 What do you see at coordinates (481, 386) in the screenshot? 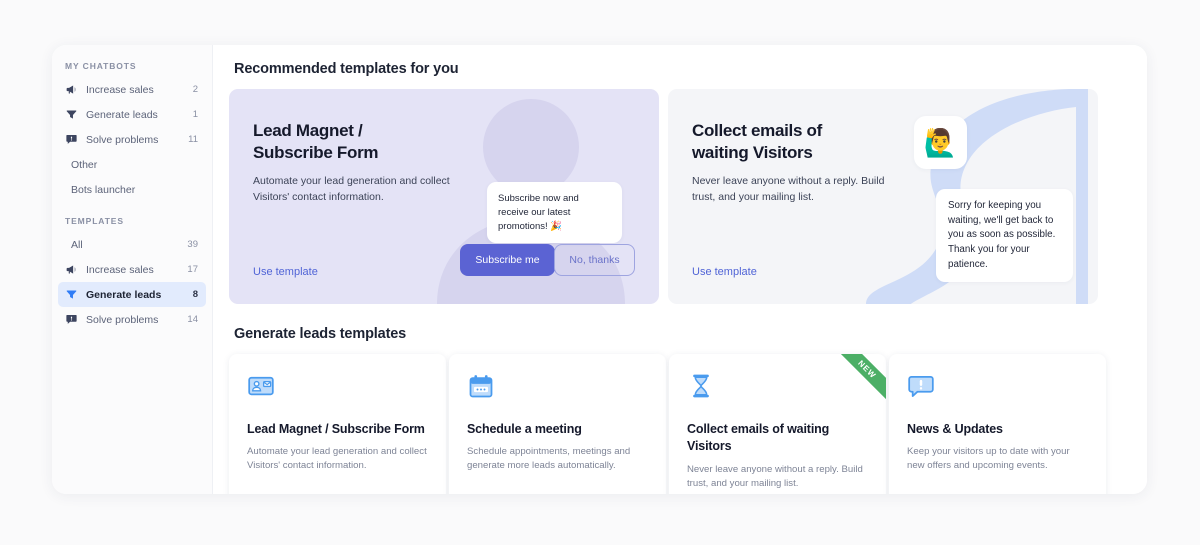
I see `calendar-icon` at bounding box center [481, 386].